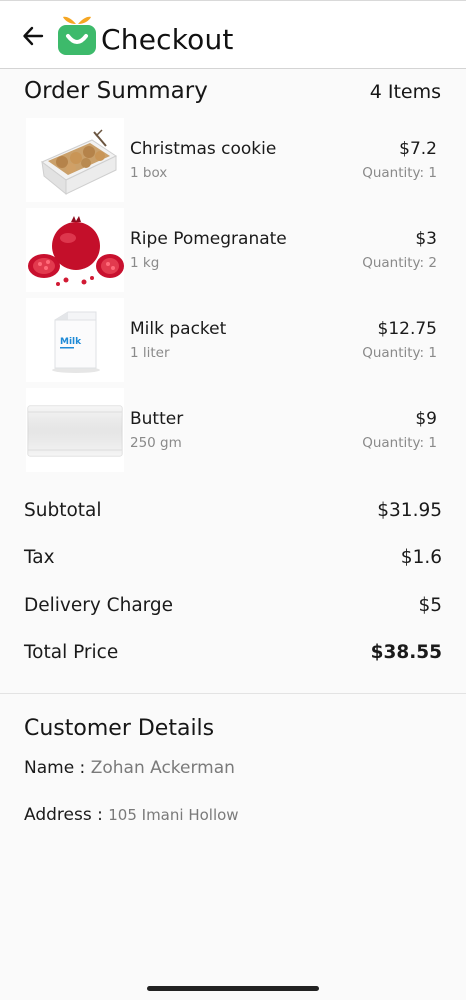 This screenshot has width=466, height=1000. Describe the element at coordinates (156, 443) in the screenshot. I see `item-unit: 250 gm` at that location.